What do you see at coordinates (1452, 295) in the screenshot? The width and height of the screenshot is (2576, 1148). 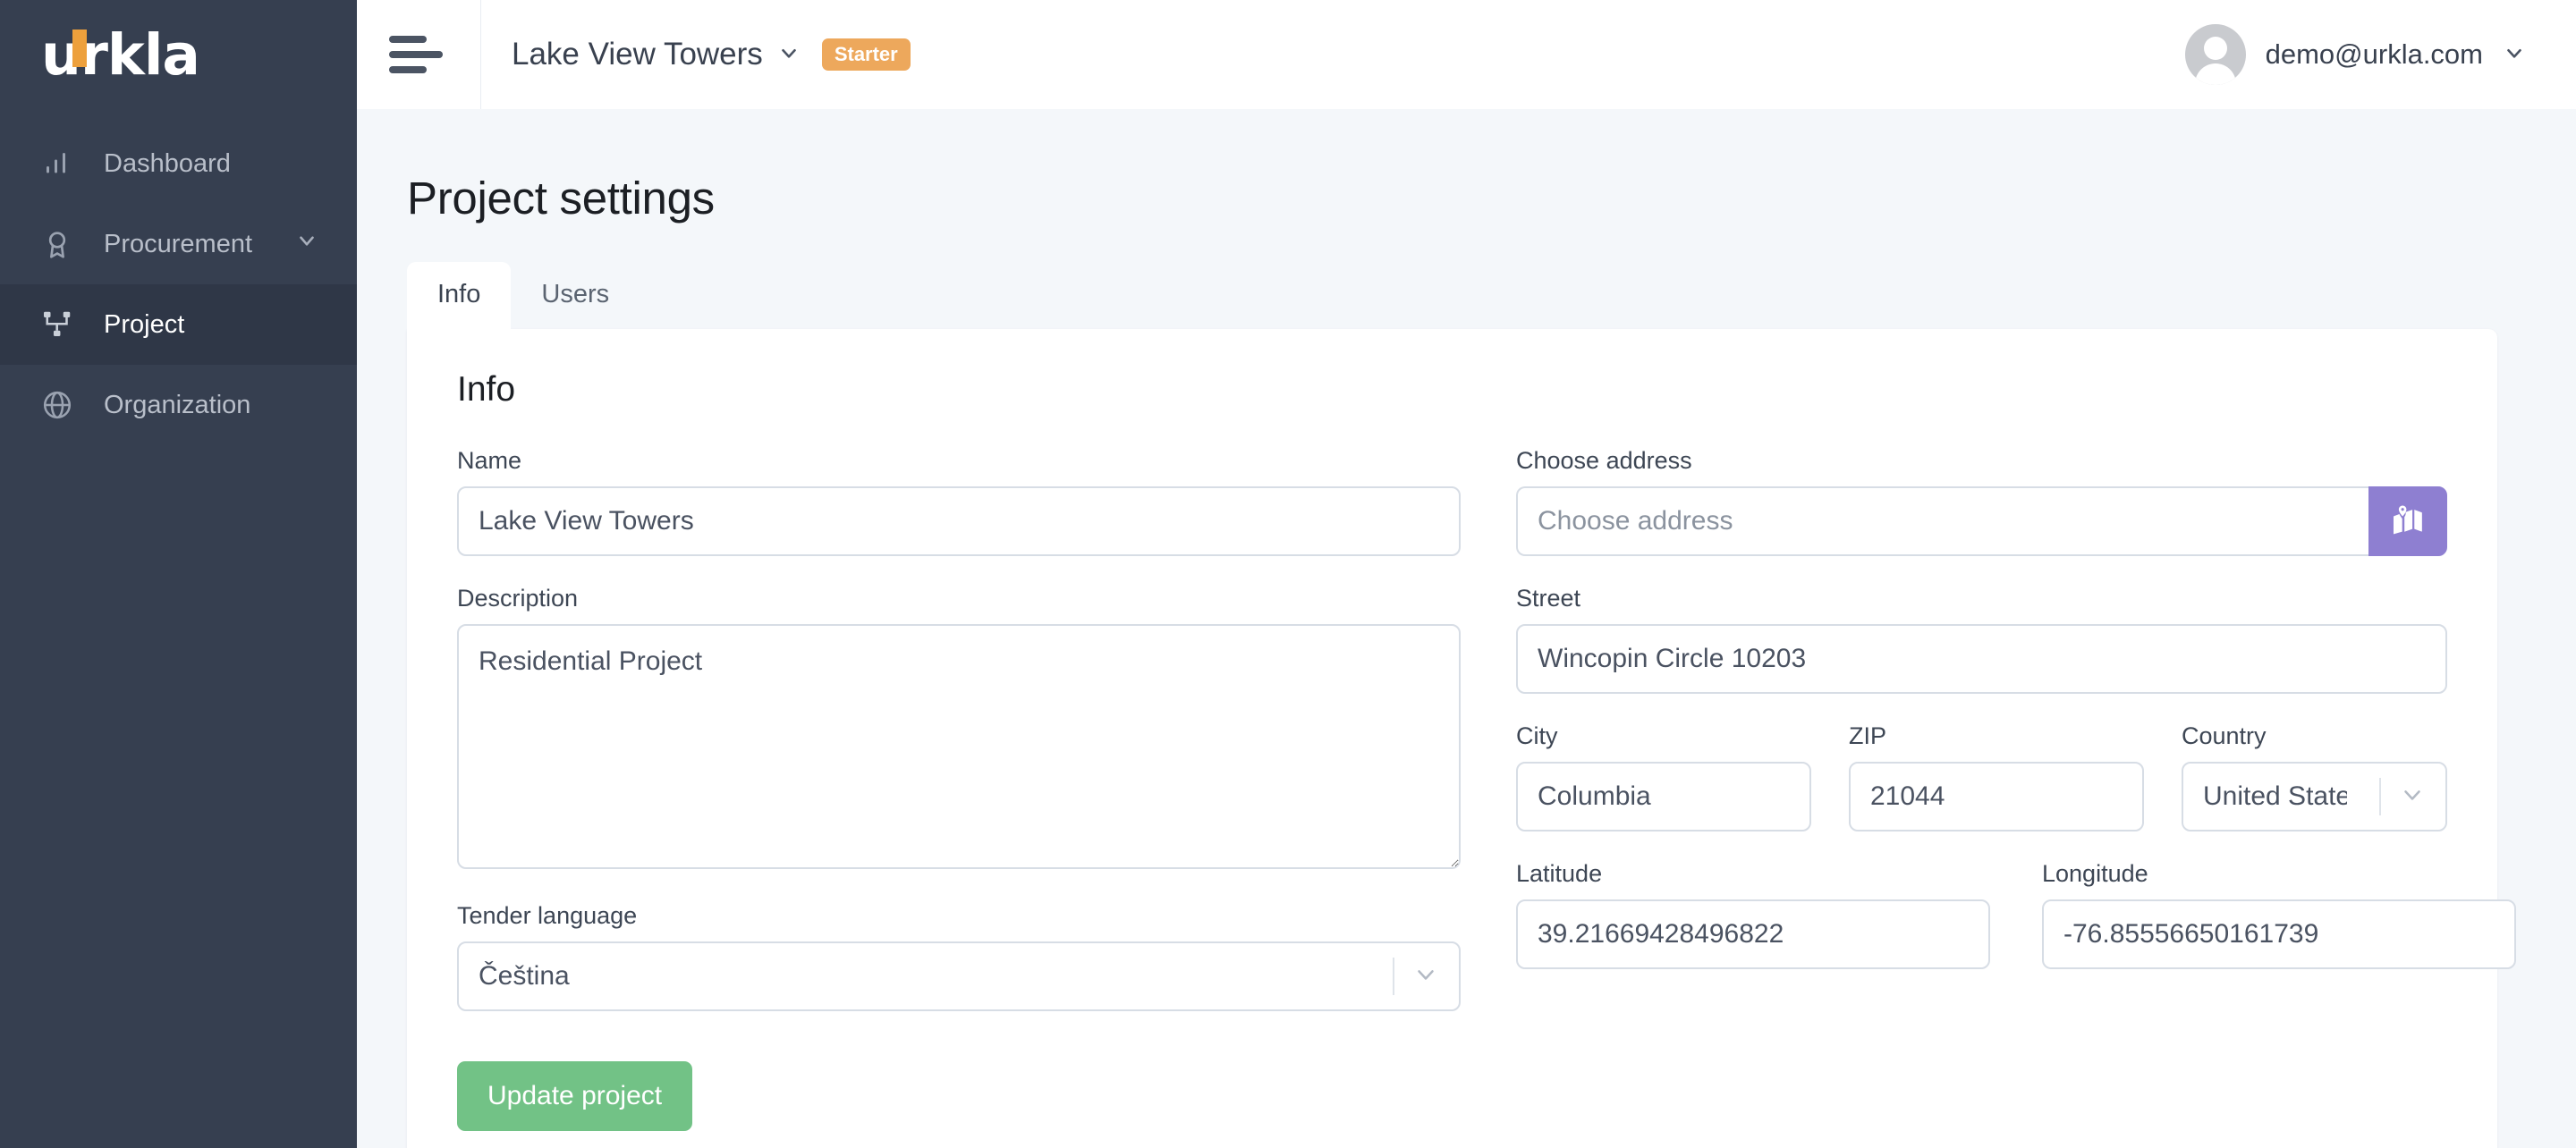 I see `tab-bar: Info Users` at bounding box center [1452, 295].